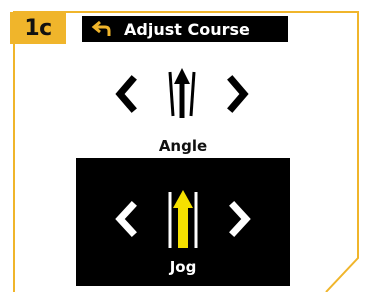 The height and width of the screenshot is (292, 366). Describe the element at coordinates (183, 146) in the screenshot. I see `angle-label: Angle` at that location.